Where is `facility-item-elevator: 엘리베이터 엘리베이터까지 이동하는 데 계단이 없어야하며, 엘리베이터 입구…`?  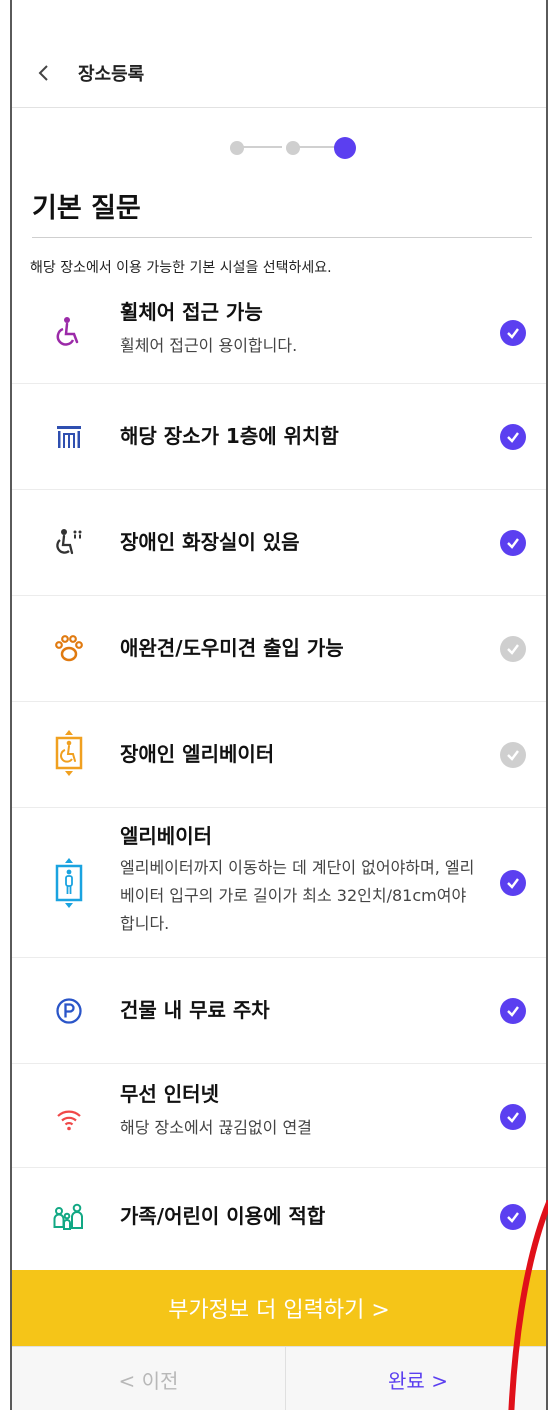 facility-item-elevator: 엘리베이터 엘리베이터까지 이동하는 데 계단이 없어야하며, 엘리베이터 입구… is located at coordinates (279, 883).